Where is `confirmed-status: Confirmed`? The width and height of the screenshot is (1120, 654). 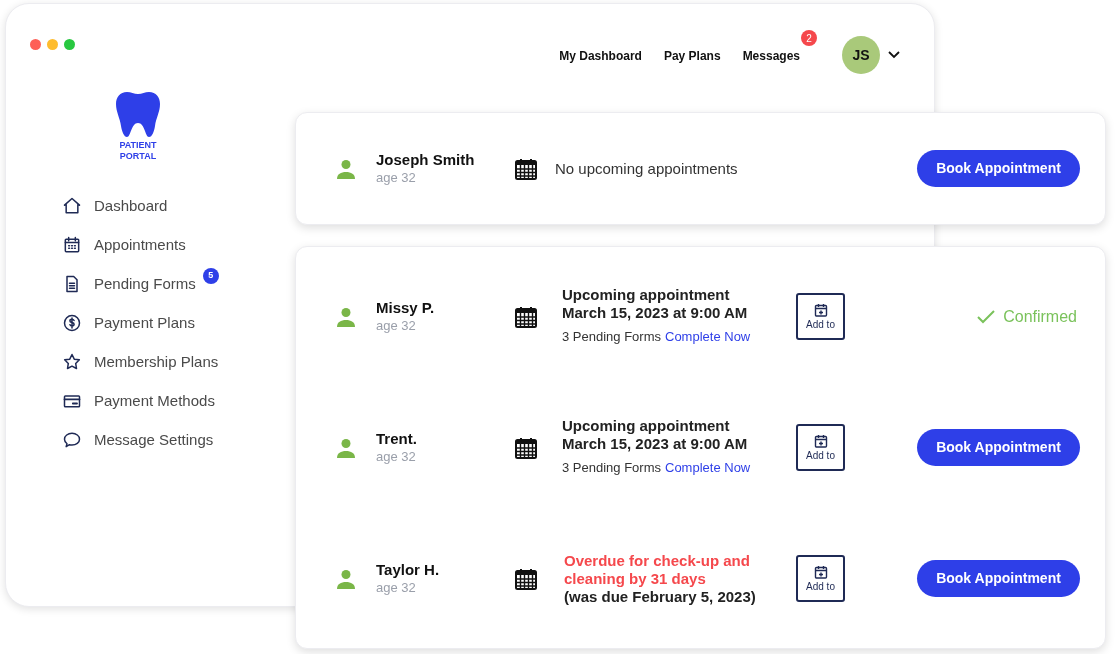 confirmed-status: Confirmed is located at coordinates (1040, 316).